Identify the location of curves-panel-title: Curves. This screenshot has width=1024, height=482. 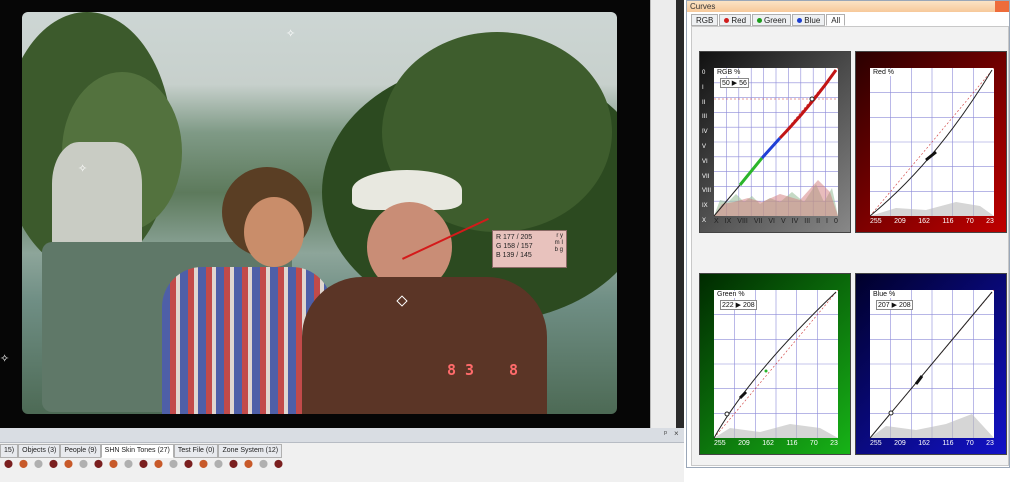
(848, 6).